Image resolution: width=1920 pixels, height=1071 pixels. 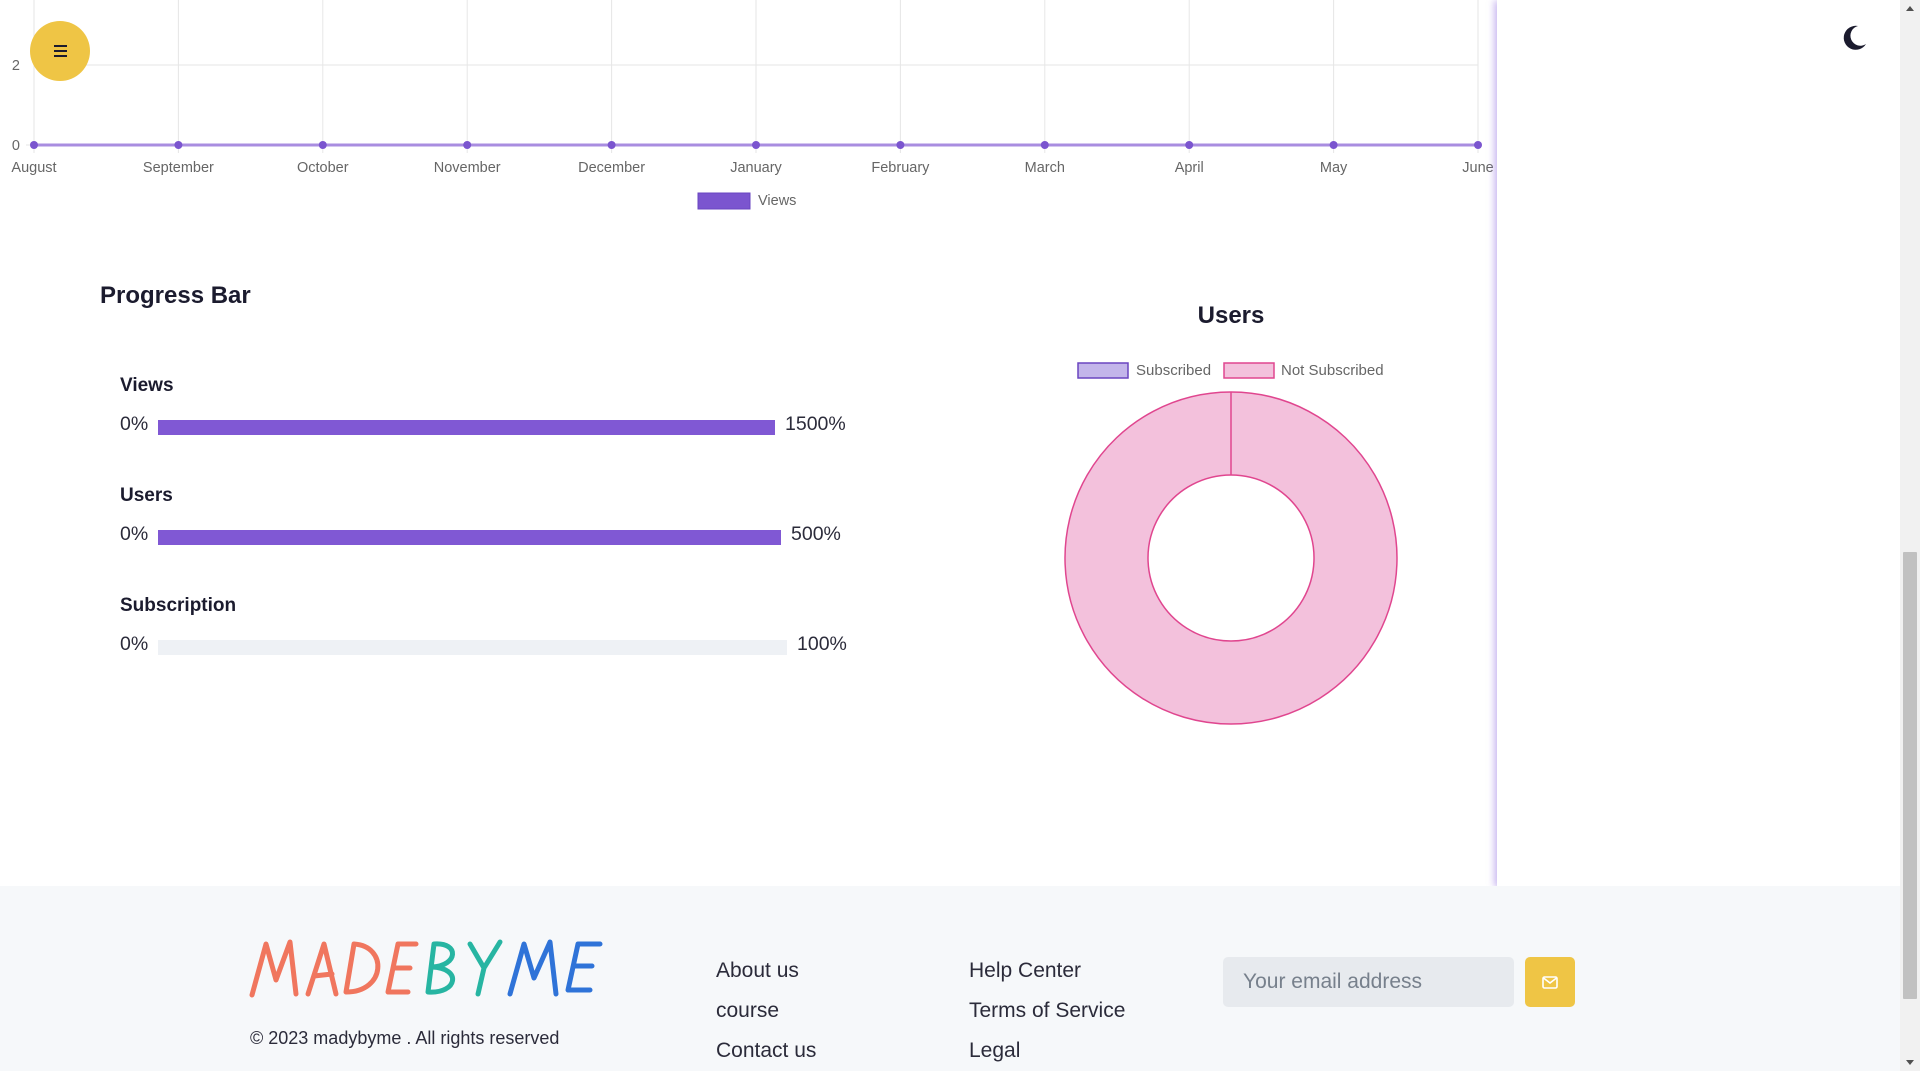 What do you see at coordinates (1368, 982) in the screenshot?
I see `email-field` at bounding box center [1368, 982].